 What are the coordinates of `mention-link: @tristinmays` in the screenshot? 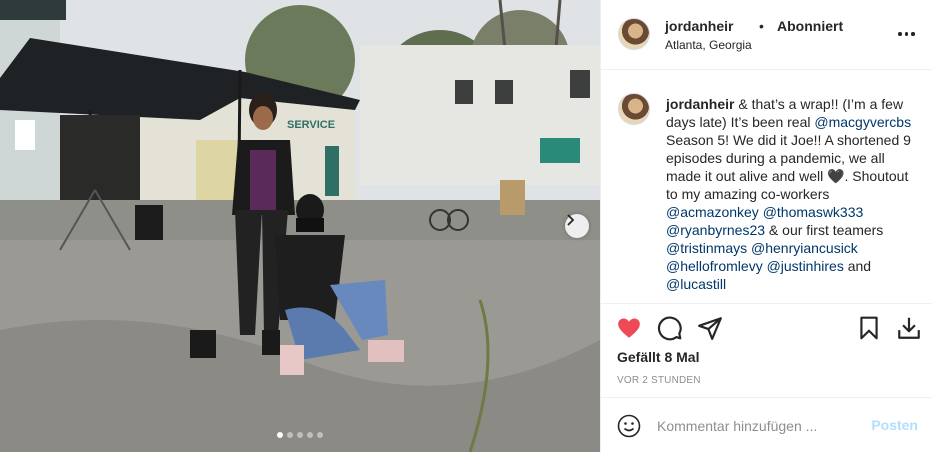 It's located at (706, 248).